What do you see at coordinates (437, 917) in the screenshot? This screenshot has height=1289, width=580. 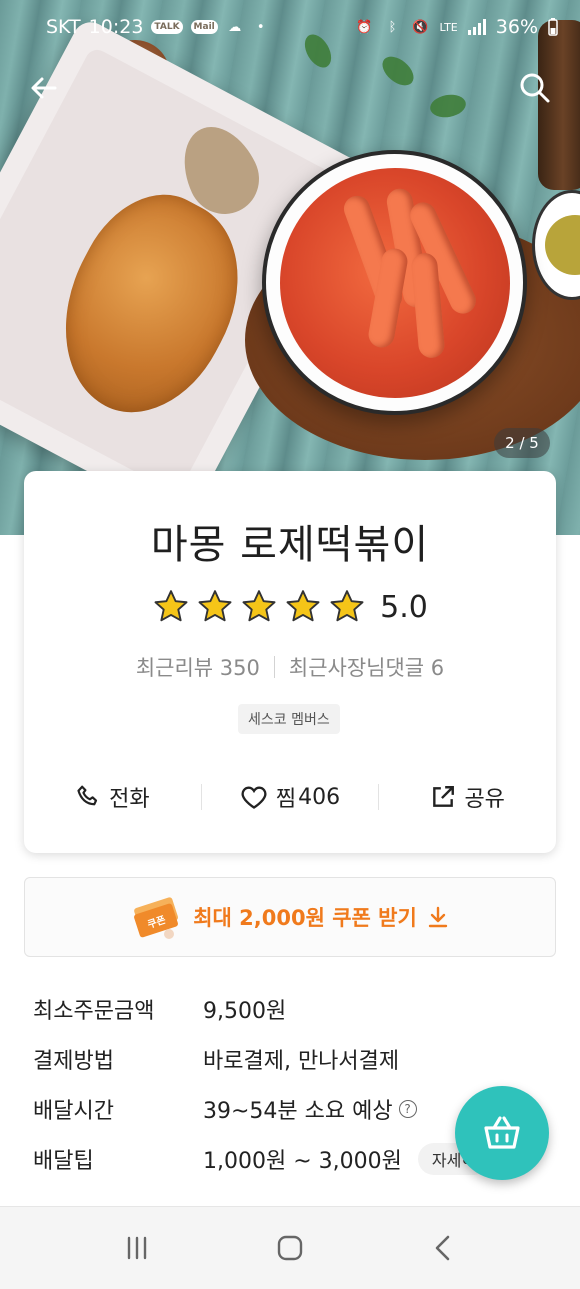 I see `download-arrow-icon` at bounding box center [437, 917].